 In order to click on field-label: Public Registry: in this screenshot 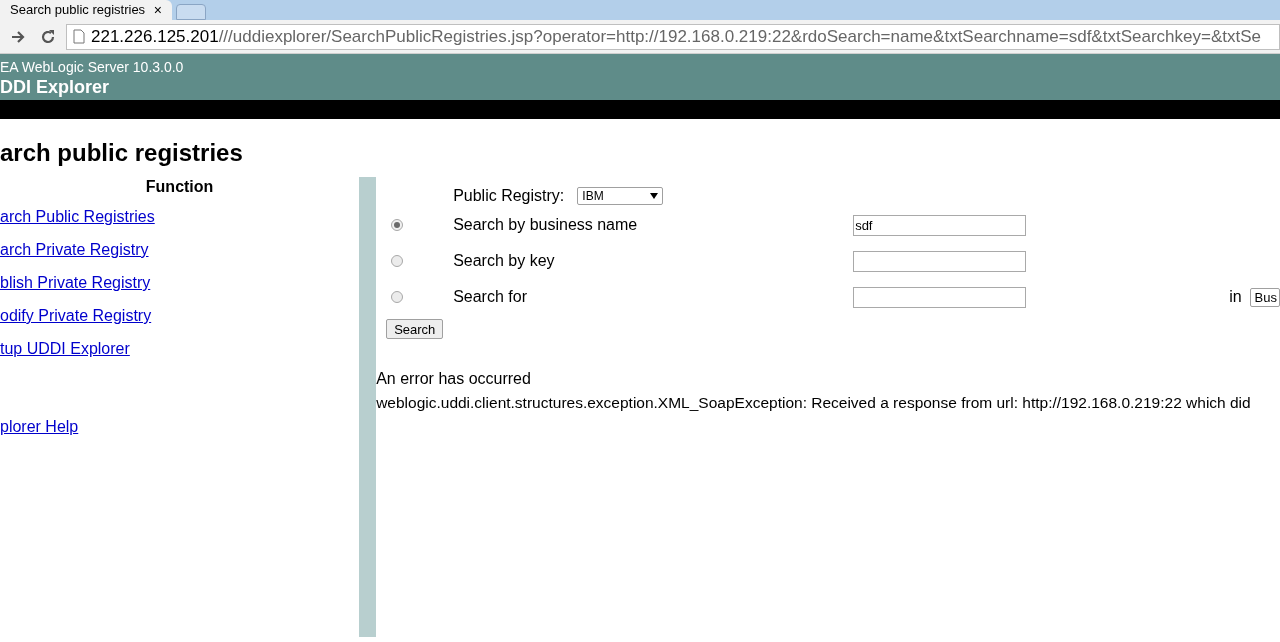, I will do `click(509, 196)`.